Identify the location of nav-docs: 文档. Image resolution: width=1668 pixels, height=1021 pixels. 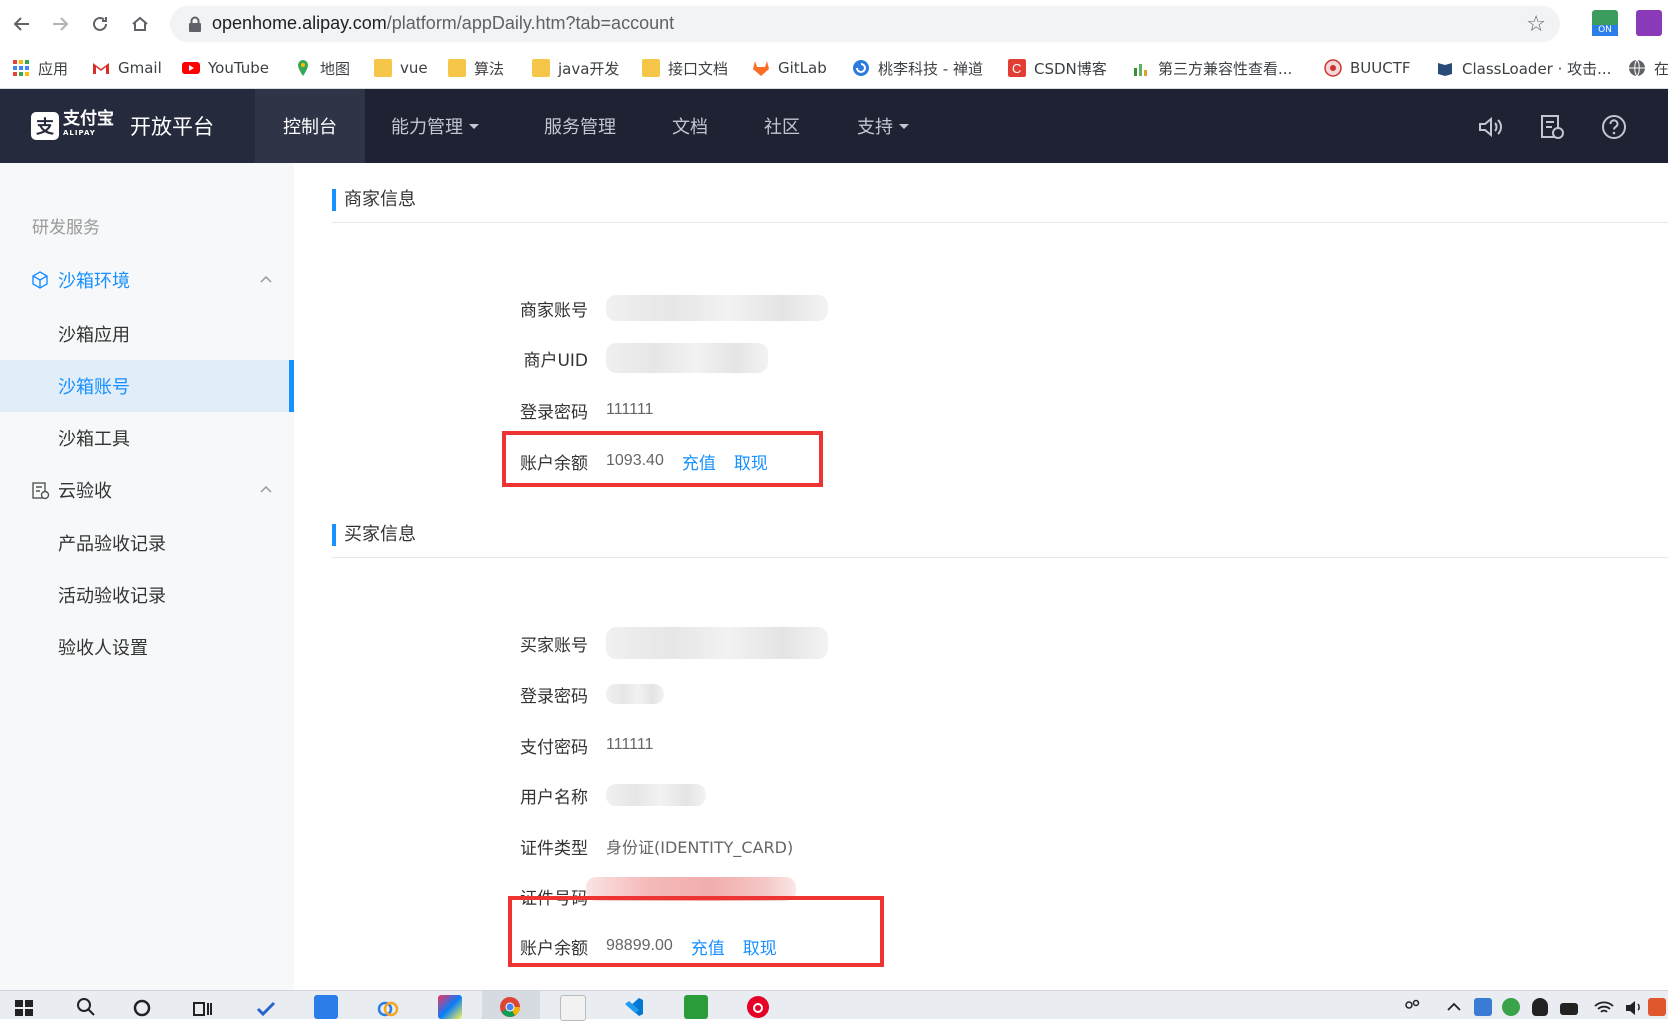
(690, 126).